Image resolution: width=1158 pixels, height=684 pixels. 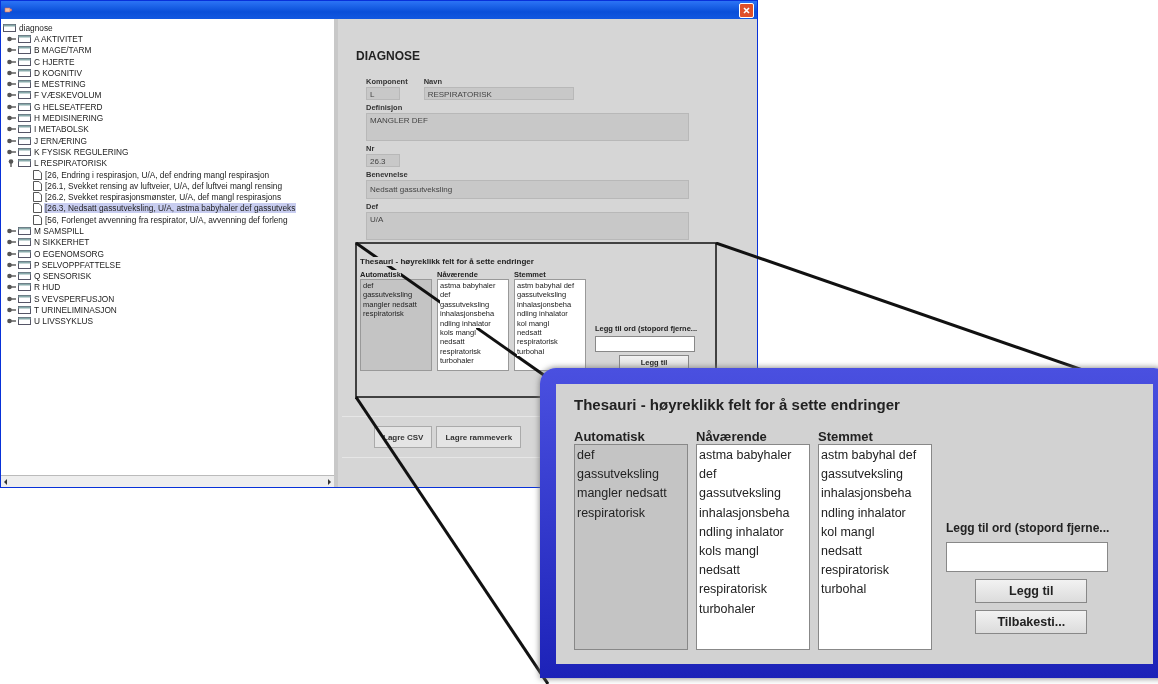 What do you see at coordinates (36, 27) in the screenshot?
I see `tree-item: diagnose` at bounding box center [36, 27].